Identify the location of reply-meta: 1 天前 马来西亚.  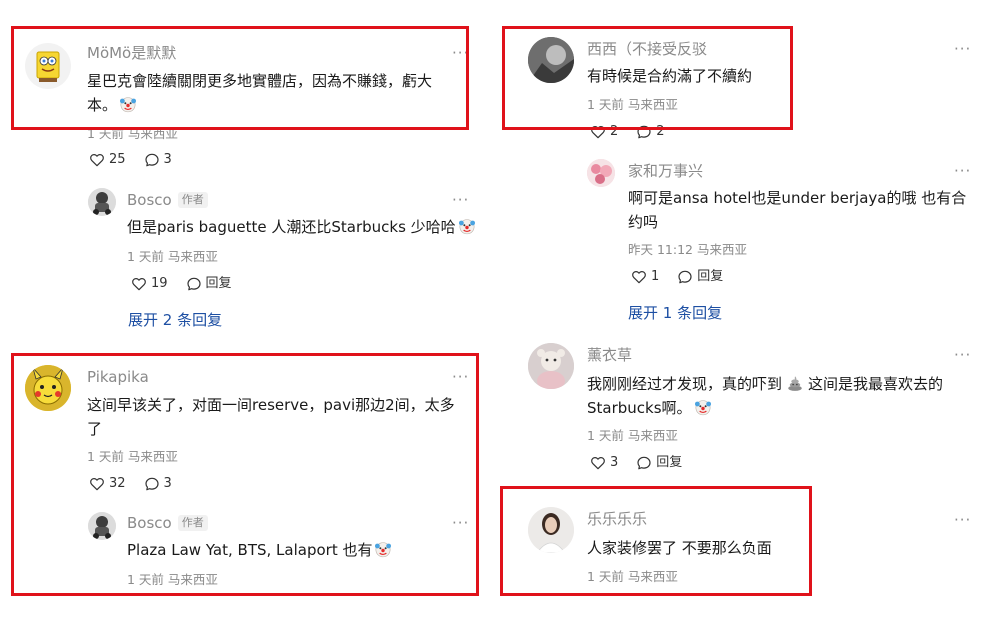
(172, 256).